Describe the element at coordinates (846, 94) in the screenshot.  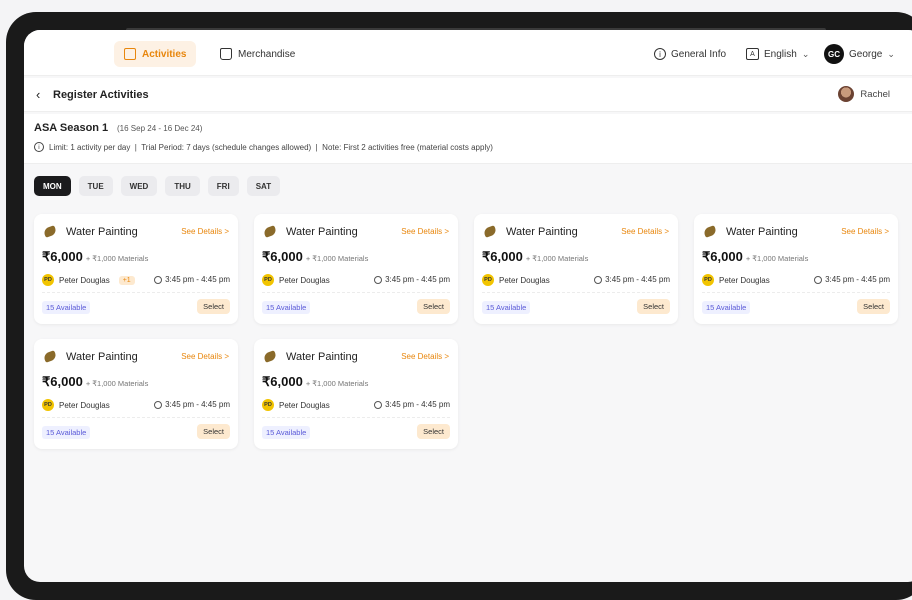
I see `child-avatar` at that location.